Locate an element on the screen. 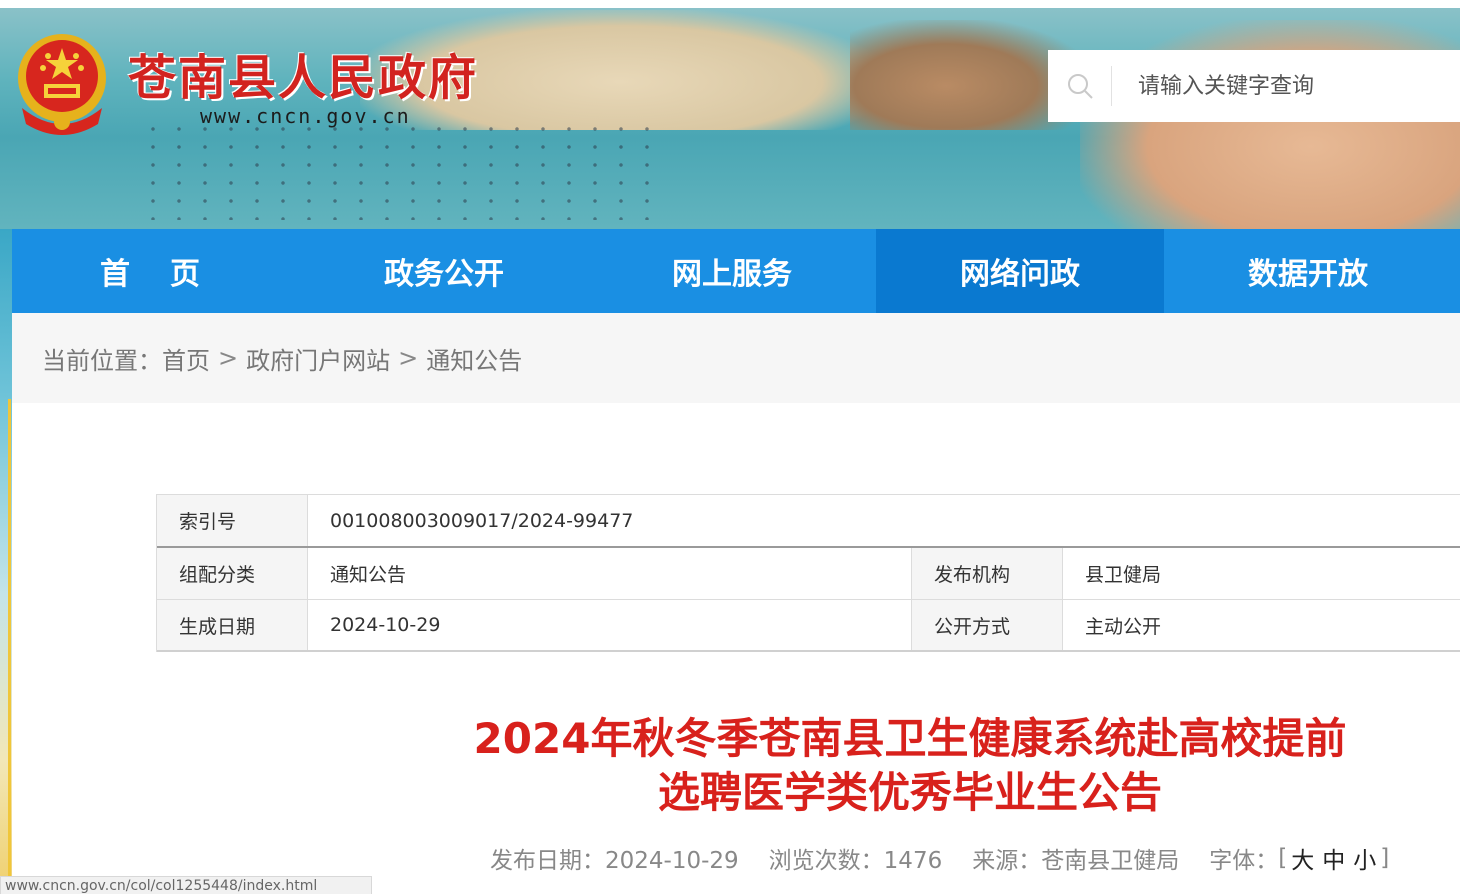 The width and height of the screenshot is (1460, 894). font-medium-button: 中 is located at coordinates (1333, 858).